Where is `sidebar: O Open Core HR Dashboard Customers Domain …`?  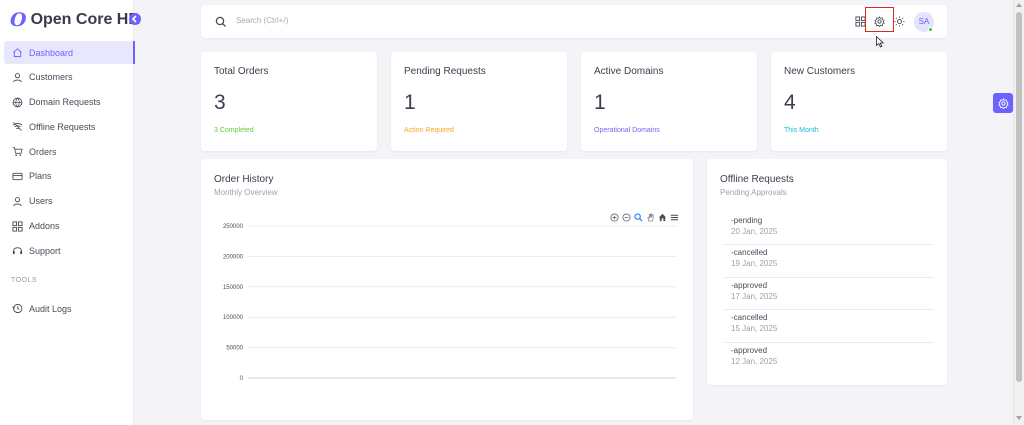
sidebar: O Open Core HR Dashboard Customers Domain … is located at coordinates (70, 212).